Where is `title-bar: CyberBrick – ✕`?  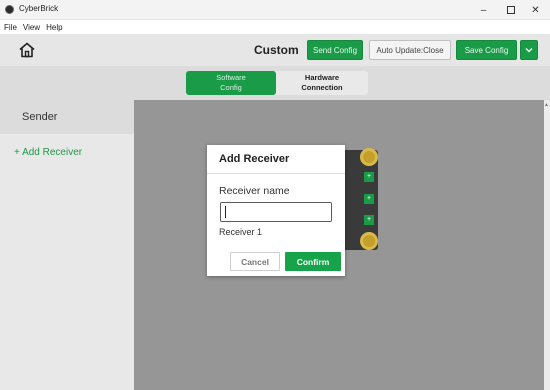 title-bar: CyberBrick – ✕ is located at coordinates (275, 10).